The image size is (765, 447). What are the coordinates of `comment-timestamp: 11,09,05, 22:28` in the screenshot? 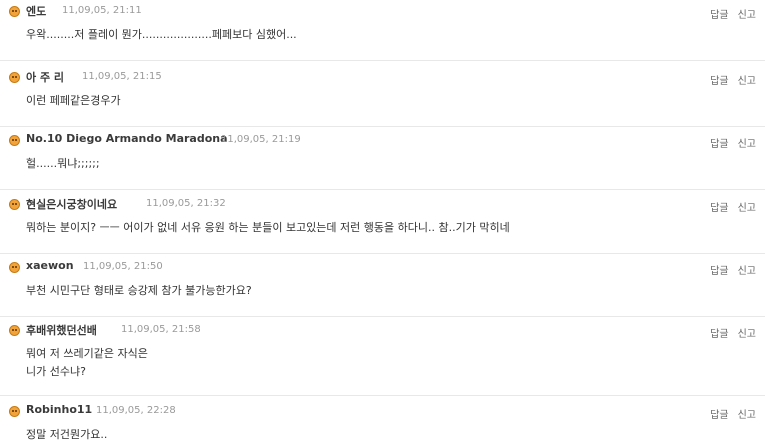 It's located at (136, 410).